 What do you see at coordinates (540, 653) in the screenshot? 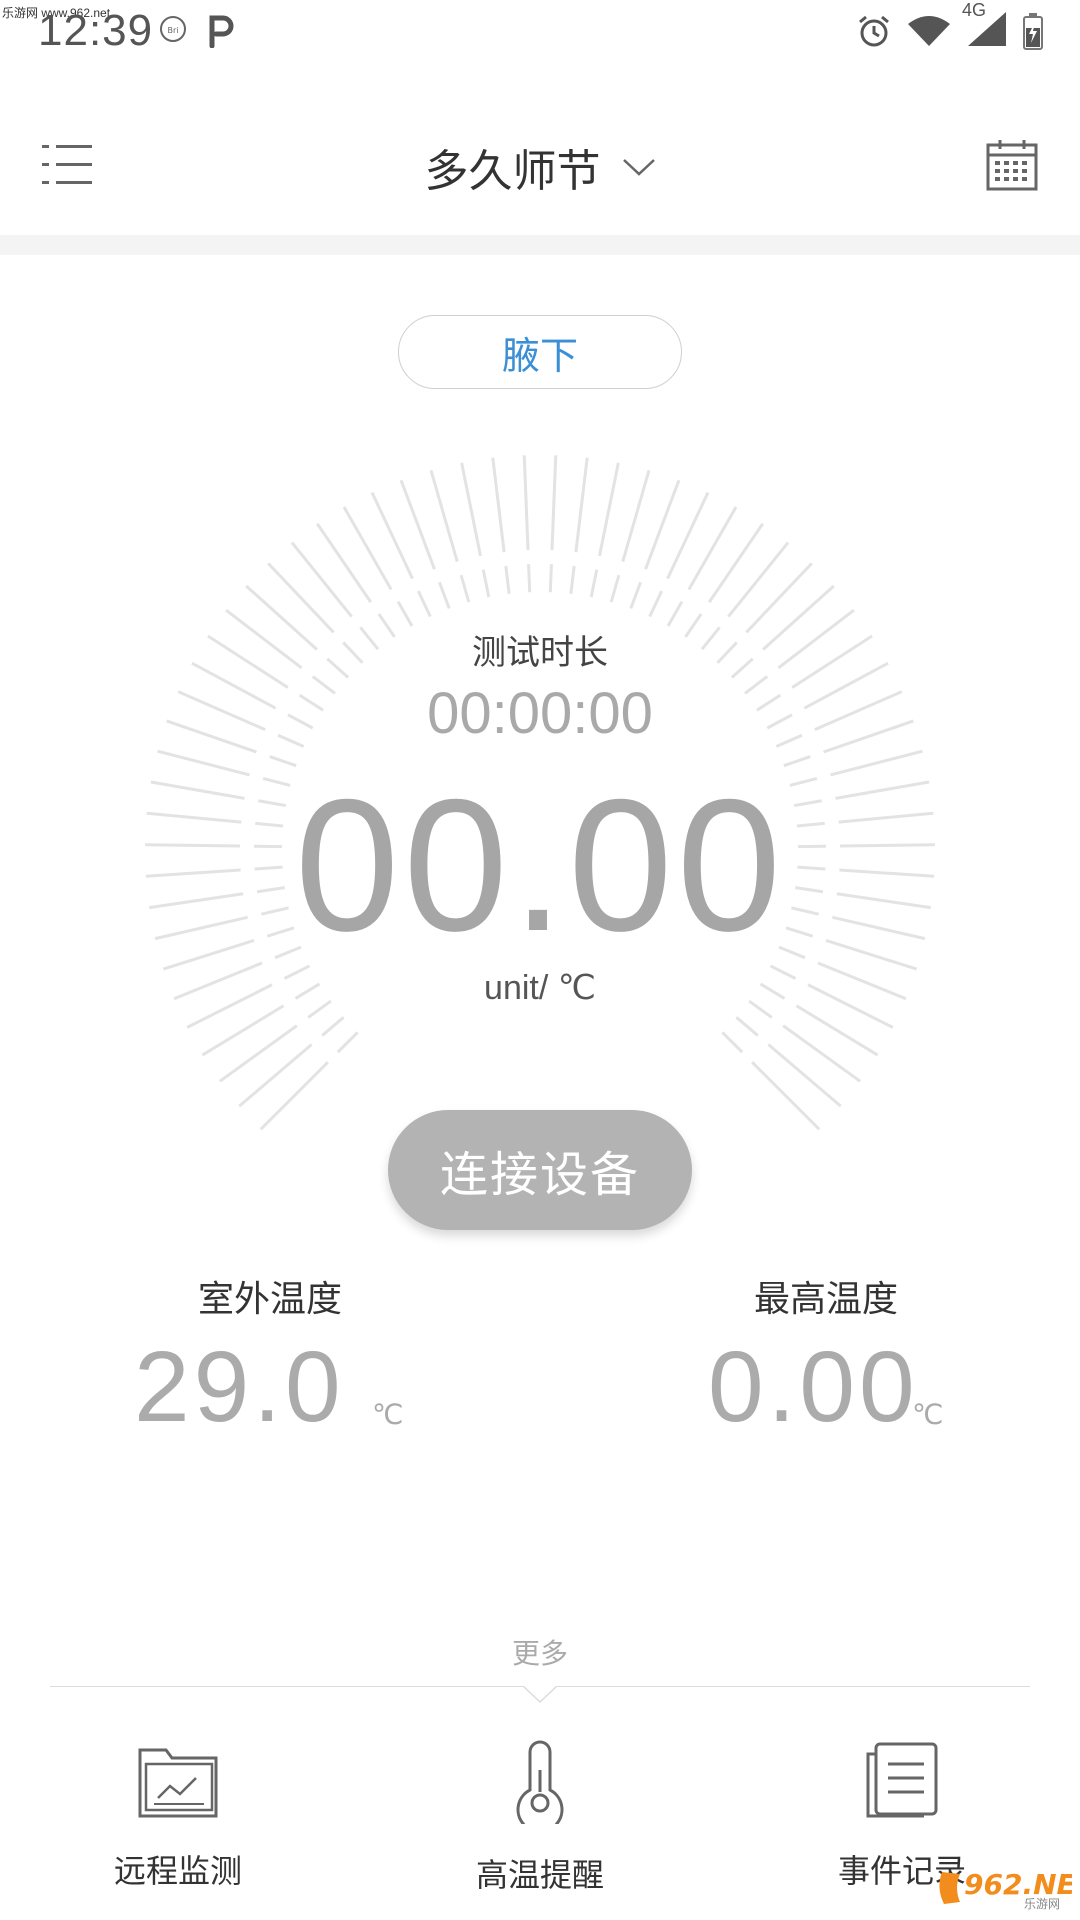
I see `duration-label: 测试时长` at bounding box center [540, 653].